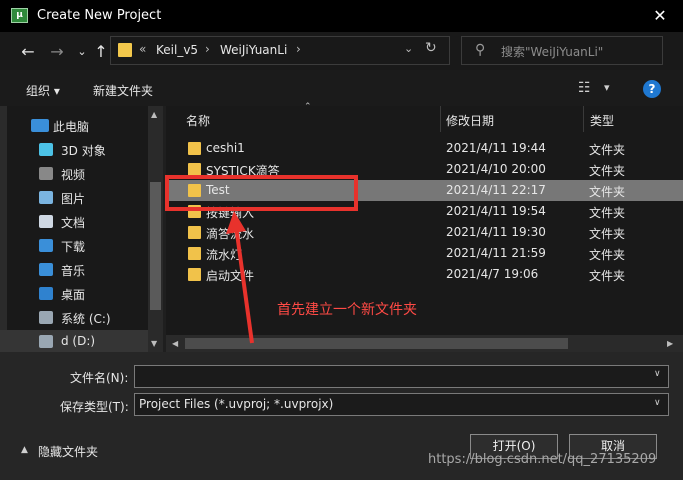 Image resolution: width=683 pixels, height=480 pixels. I want to click on file-name: 启动文件, so click(230, 276).